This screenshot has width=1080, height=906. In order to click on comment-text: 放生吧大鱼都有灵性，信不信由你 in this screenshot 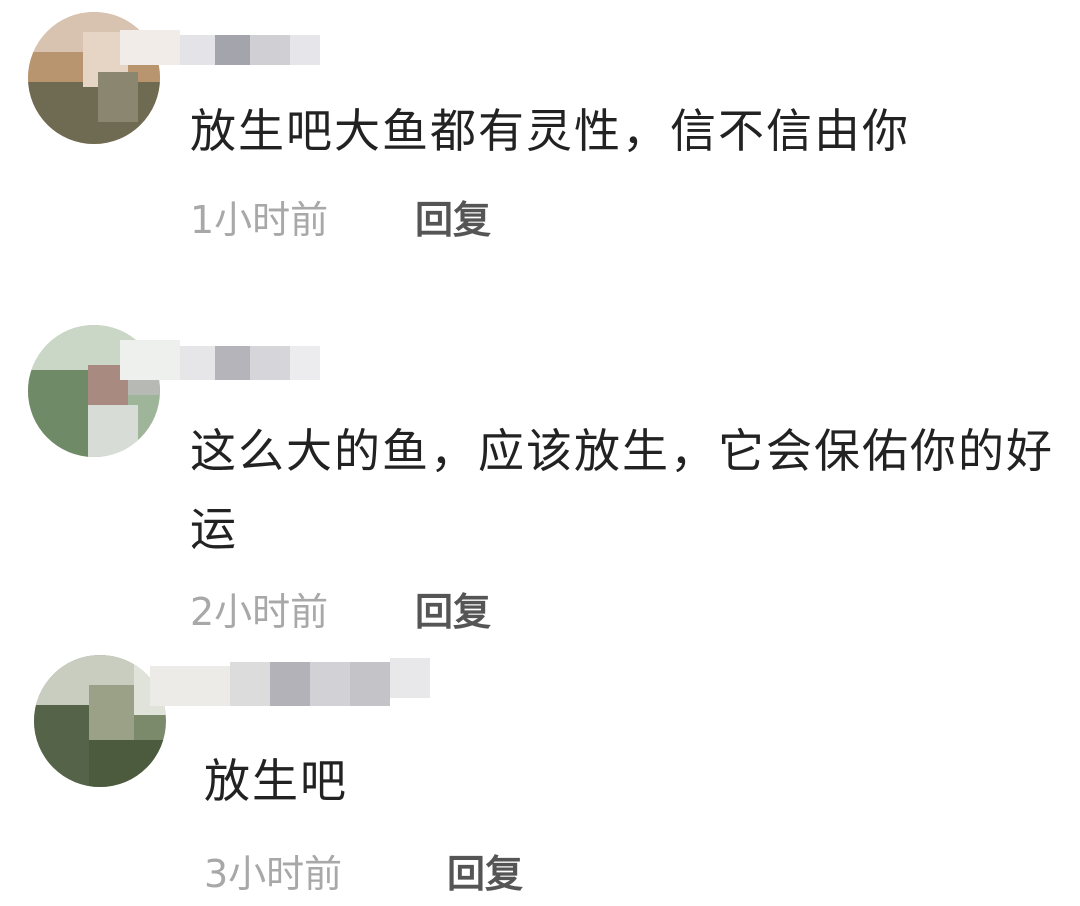, I will do `click(550, 131)`.